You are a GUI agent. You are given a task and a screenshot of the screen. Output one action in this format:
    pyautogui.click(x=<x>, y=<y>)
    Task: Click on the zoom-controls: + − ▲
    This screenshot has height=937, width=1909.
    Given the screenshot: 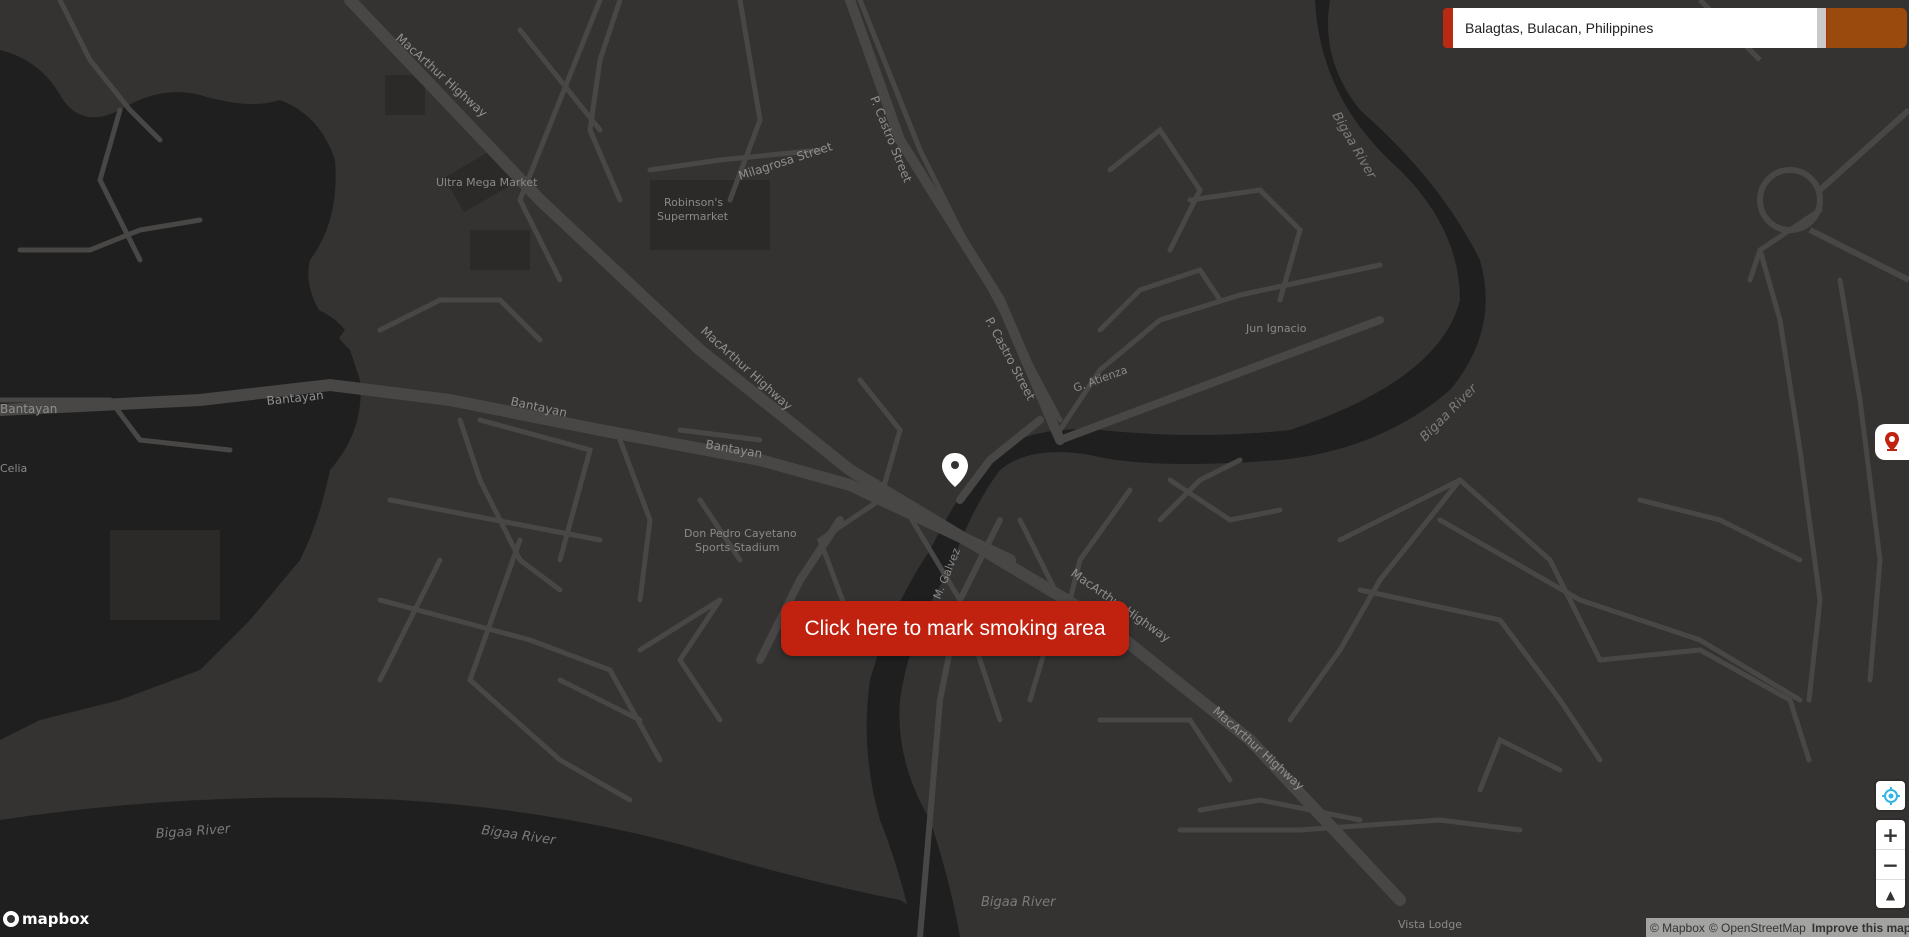 What is the action you would take?
    pyautogui.click(x=1890, y=864)
    